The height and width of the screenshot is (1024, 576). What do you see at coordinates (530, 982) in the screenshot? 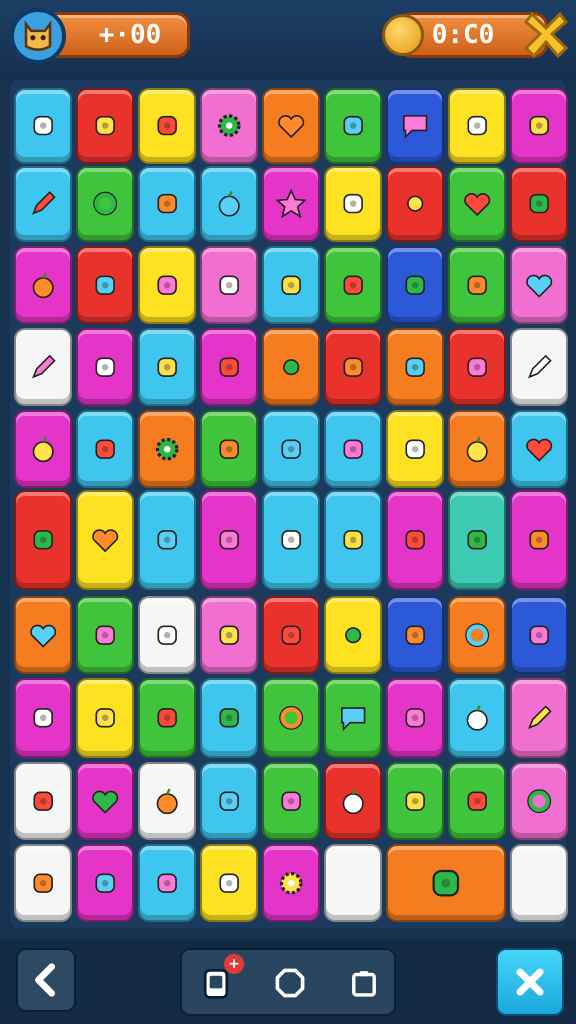
I see `close-button` at bounding box center [530, 982].